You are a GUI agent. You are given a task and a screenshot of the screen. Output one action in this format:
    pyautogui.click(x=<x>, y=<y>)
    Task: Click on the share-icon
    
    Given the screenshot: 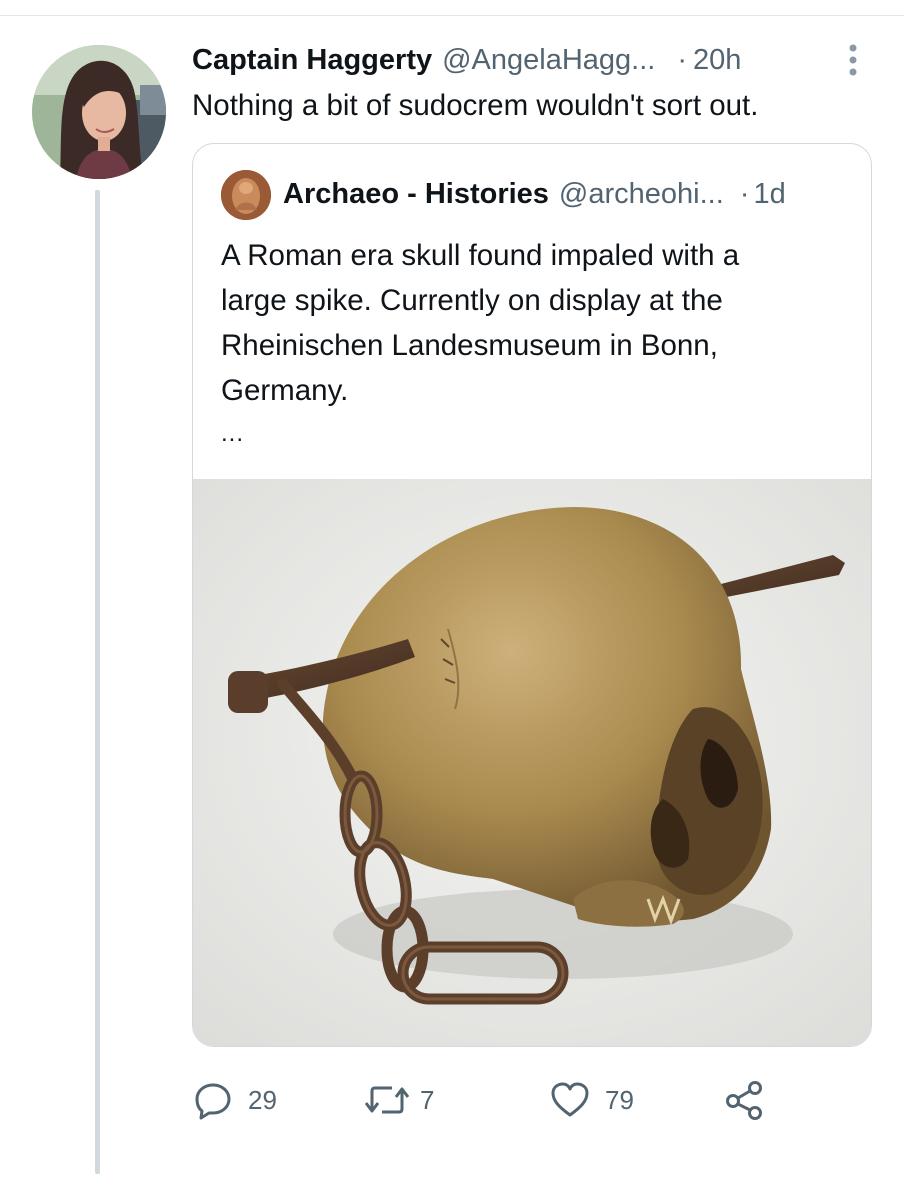 What is the action you would take?
    pyautogui.click(x=744, y=1100)
    